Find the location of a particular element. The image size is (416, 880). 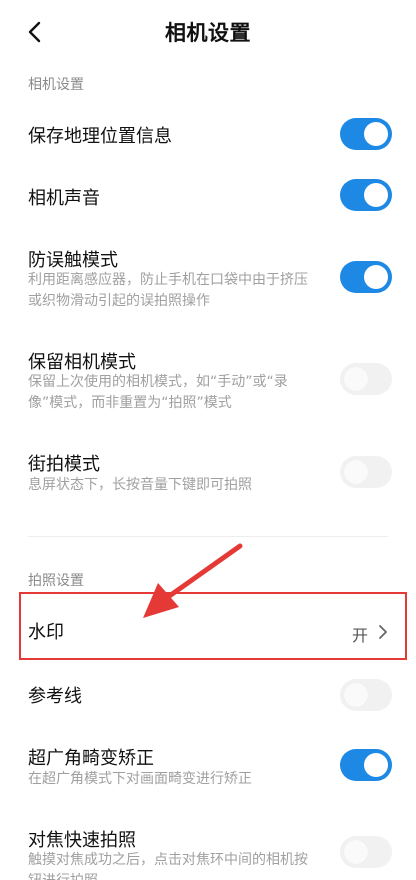

setting-row-anti-mistouch: 防误触模式 利用距离感应器，防止手机在口袋中由于挤压或织物滑动引起的误拍照操作 is located at coordinates (208, 278).